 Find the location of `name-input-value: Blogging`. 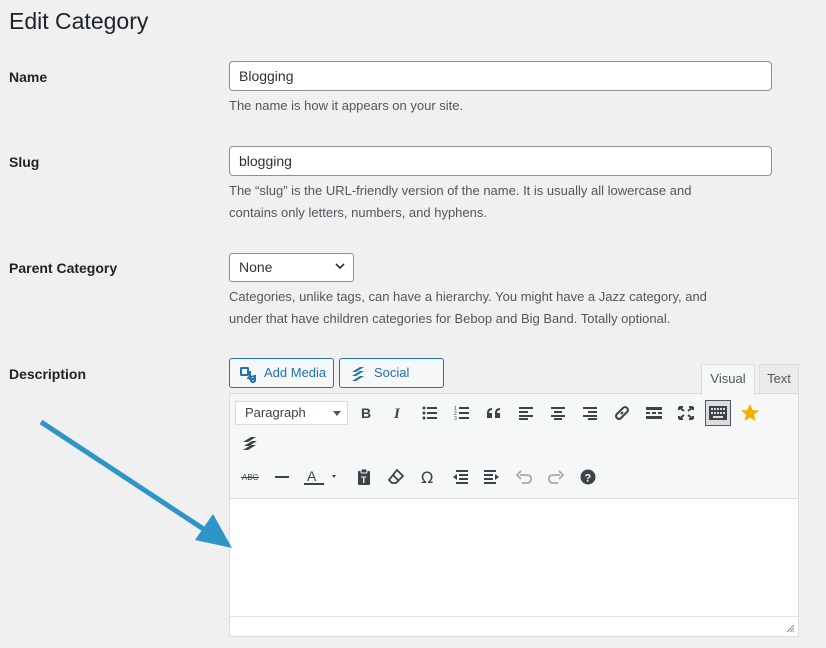

name-input-value: Blogging is located at coordinates (266, 76).